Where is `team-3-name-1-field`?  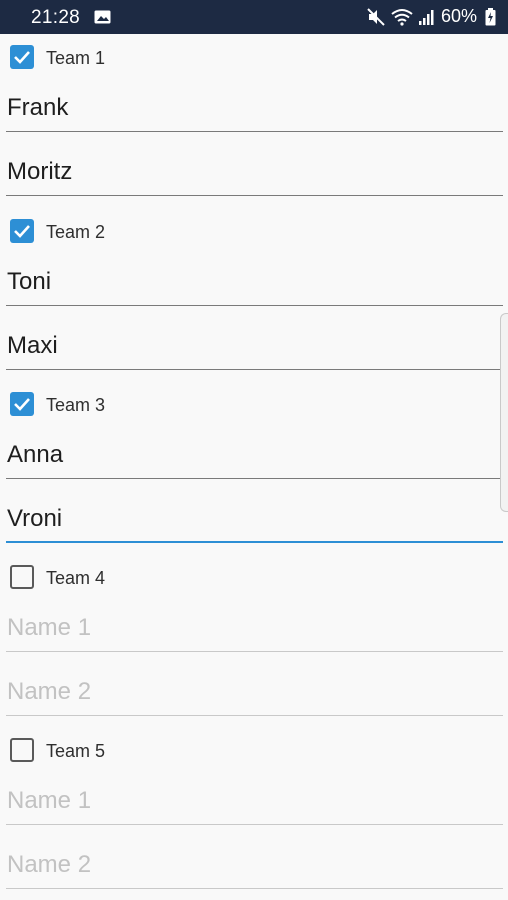 team-3-name-1-field is located at coordinates (255, 456).